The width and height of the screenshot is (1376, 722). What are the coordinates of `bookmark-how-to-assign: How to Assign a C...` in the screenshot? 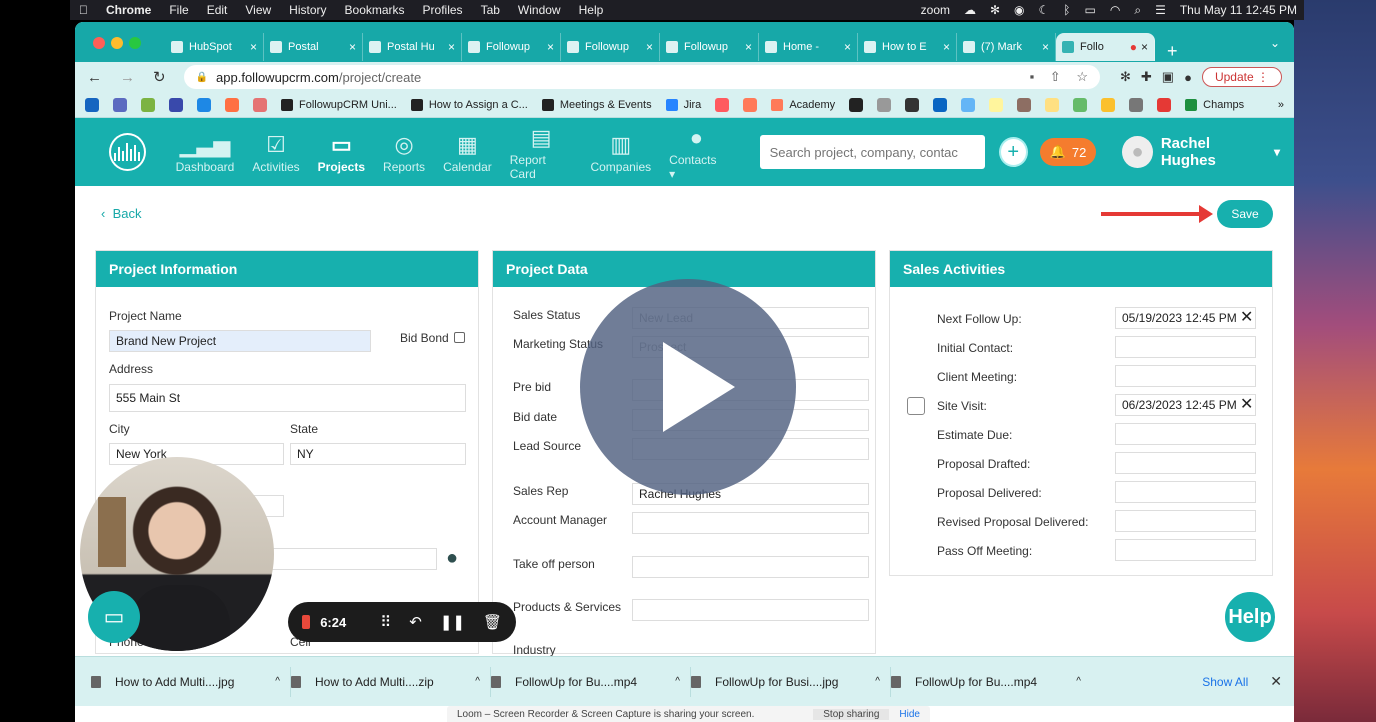 It's located at (469, 104).